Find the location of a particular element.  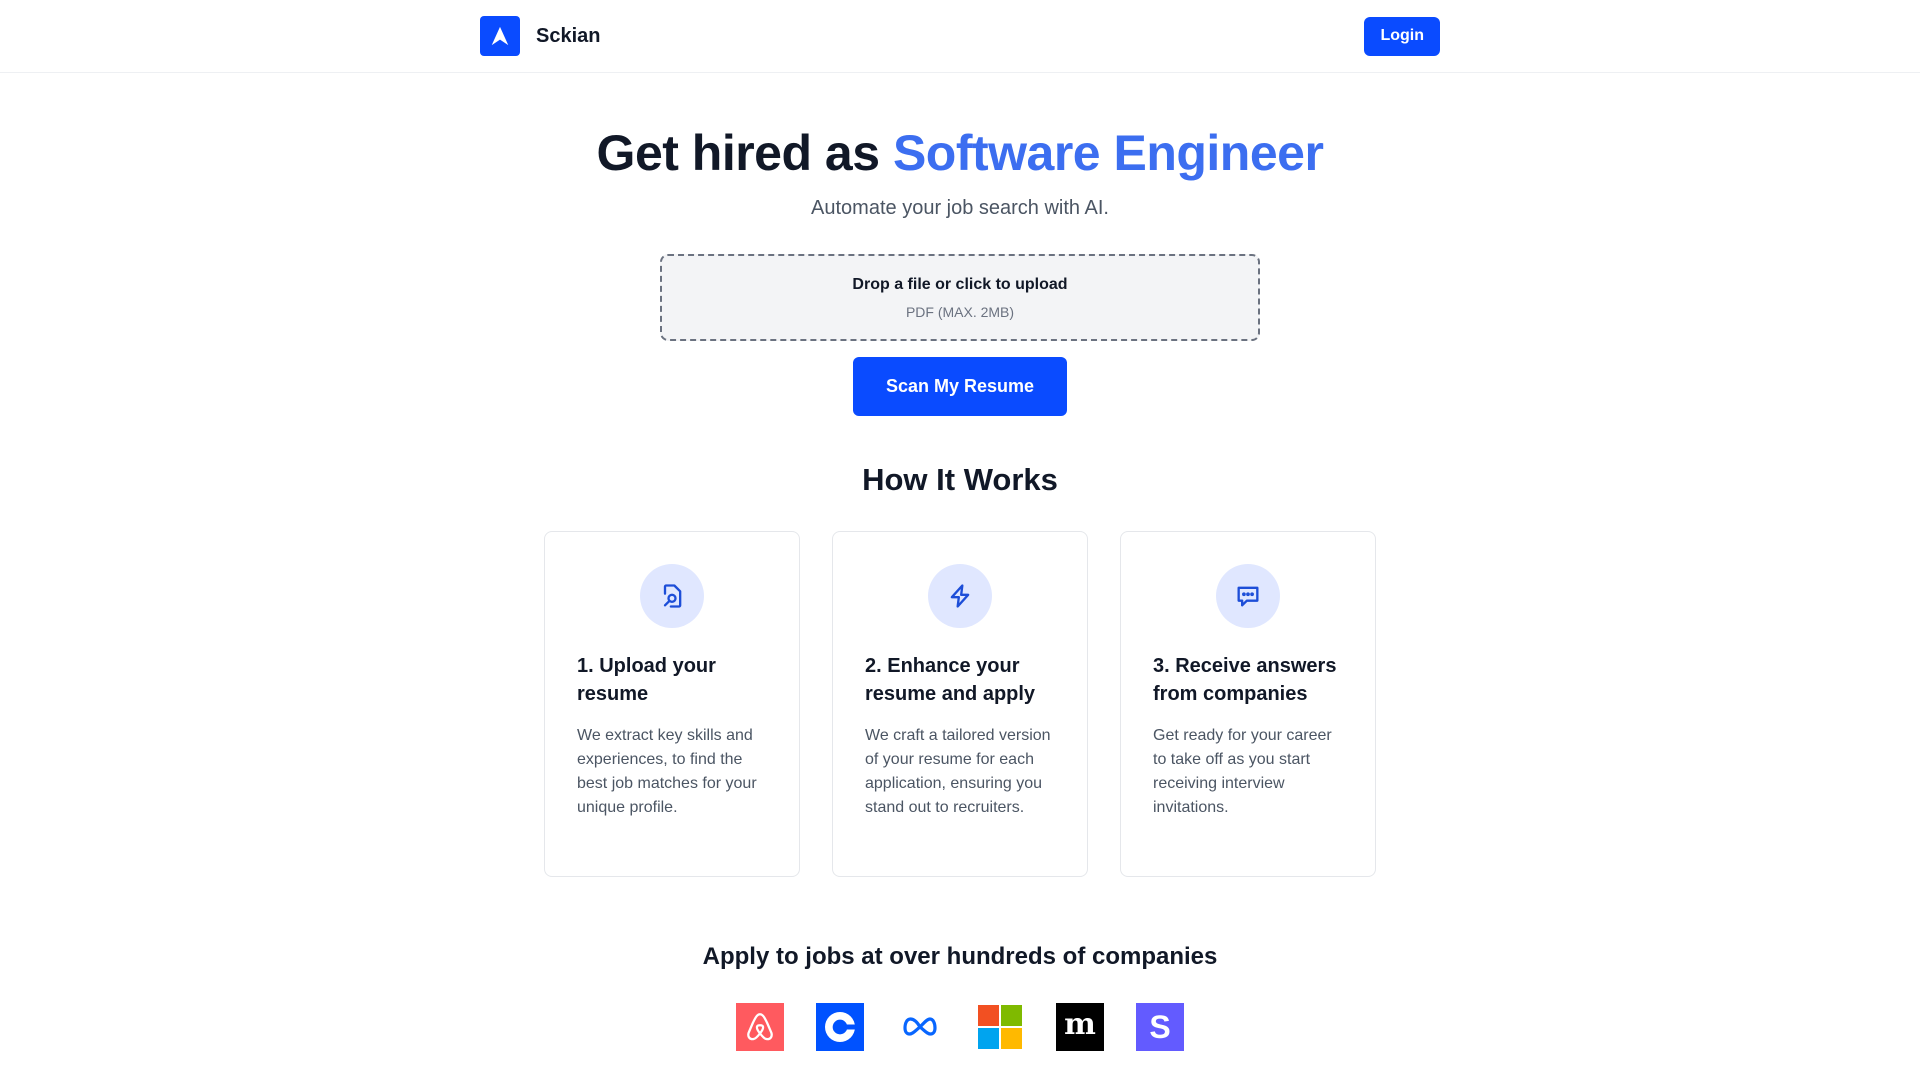

page-title: Get hired as Software Engineer is located at coordinates (960, 153).